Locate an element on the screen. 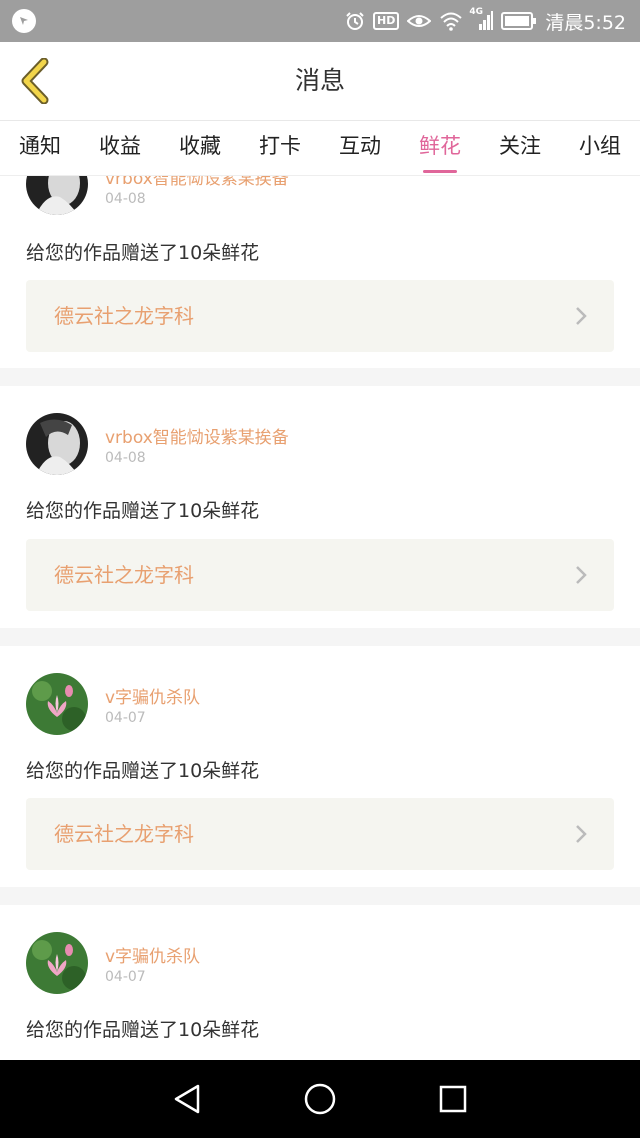 The image size is (640, 1138). app-icon is located at coordinates (24, 21).